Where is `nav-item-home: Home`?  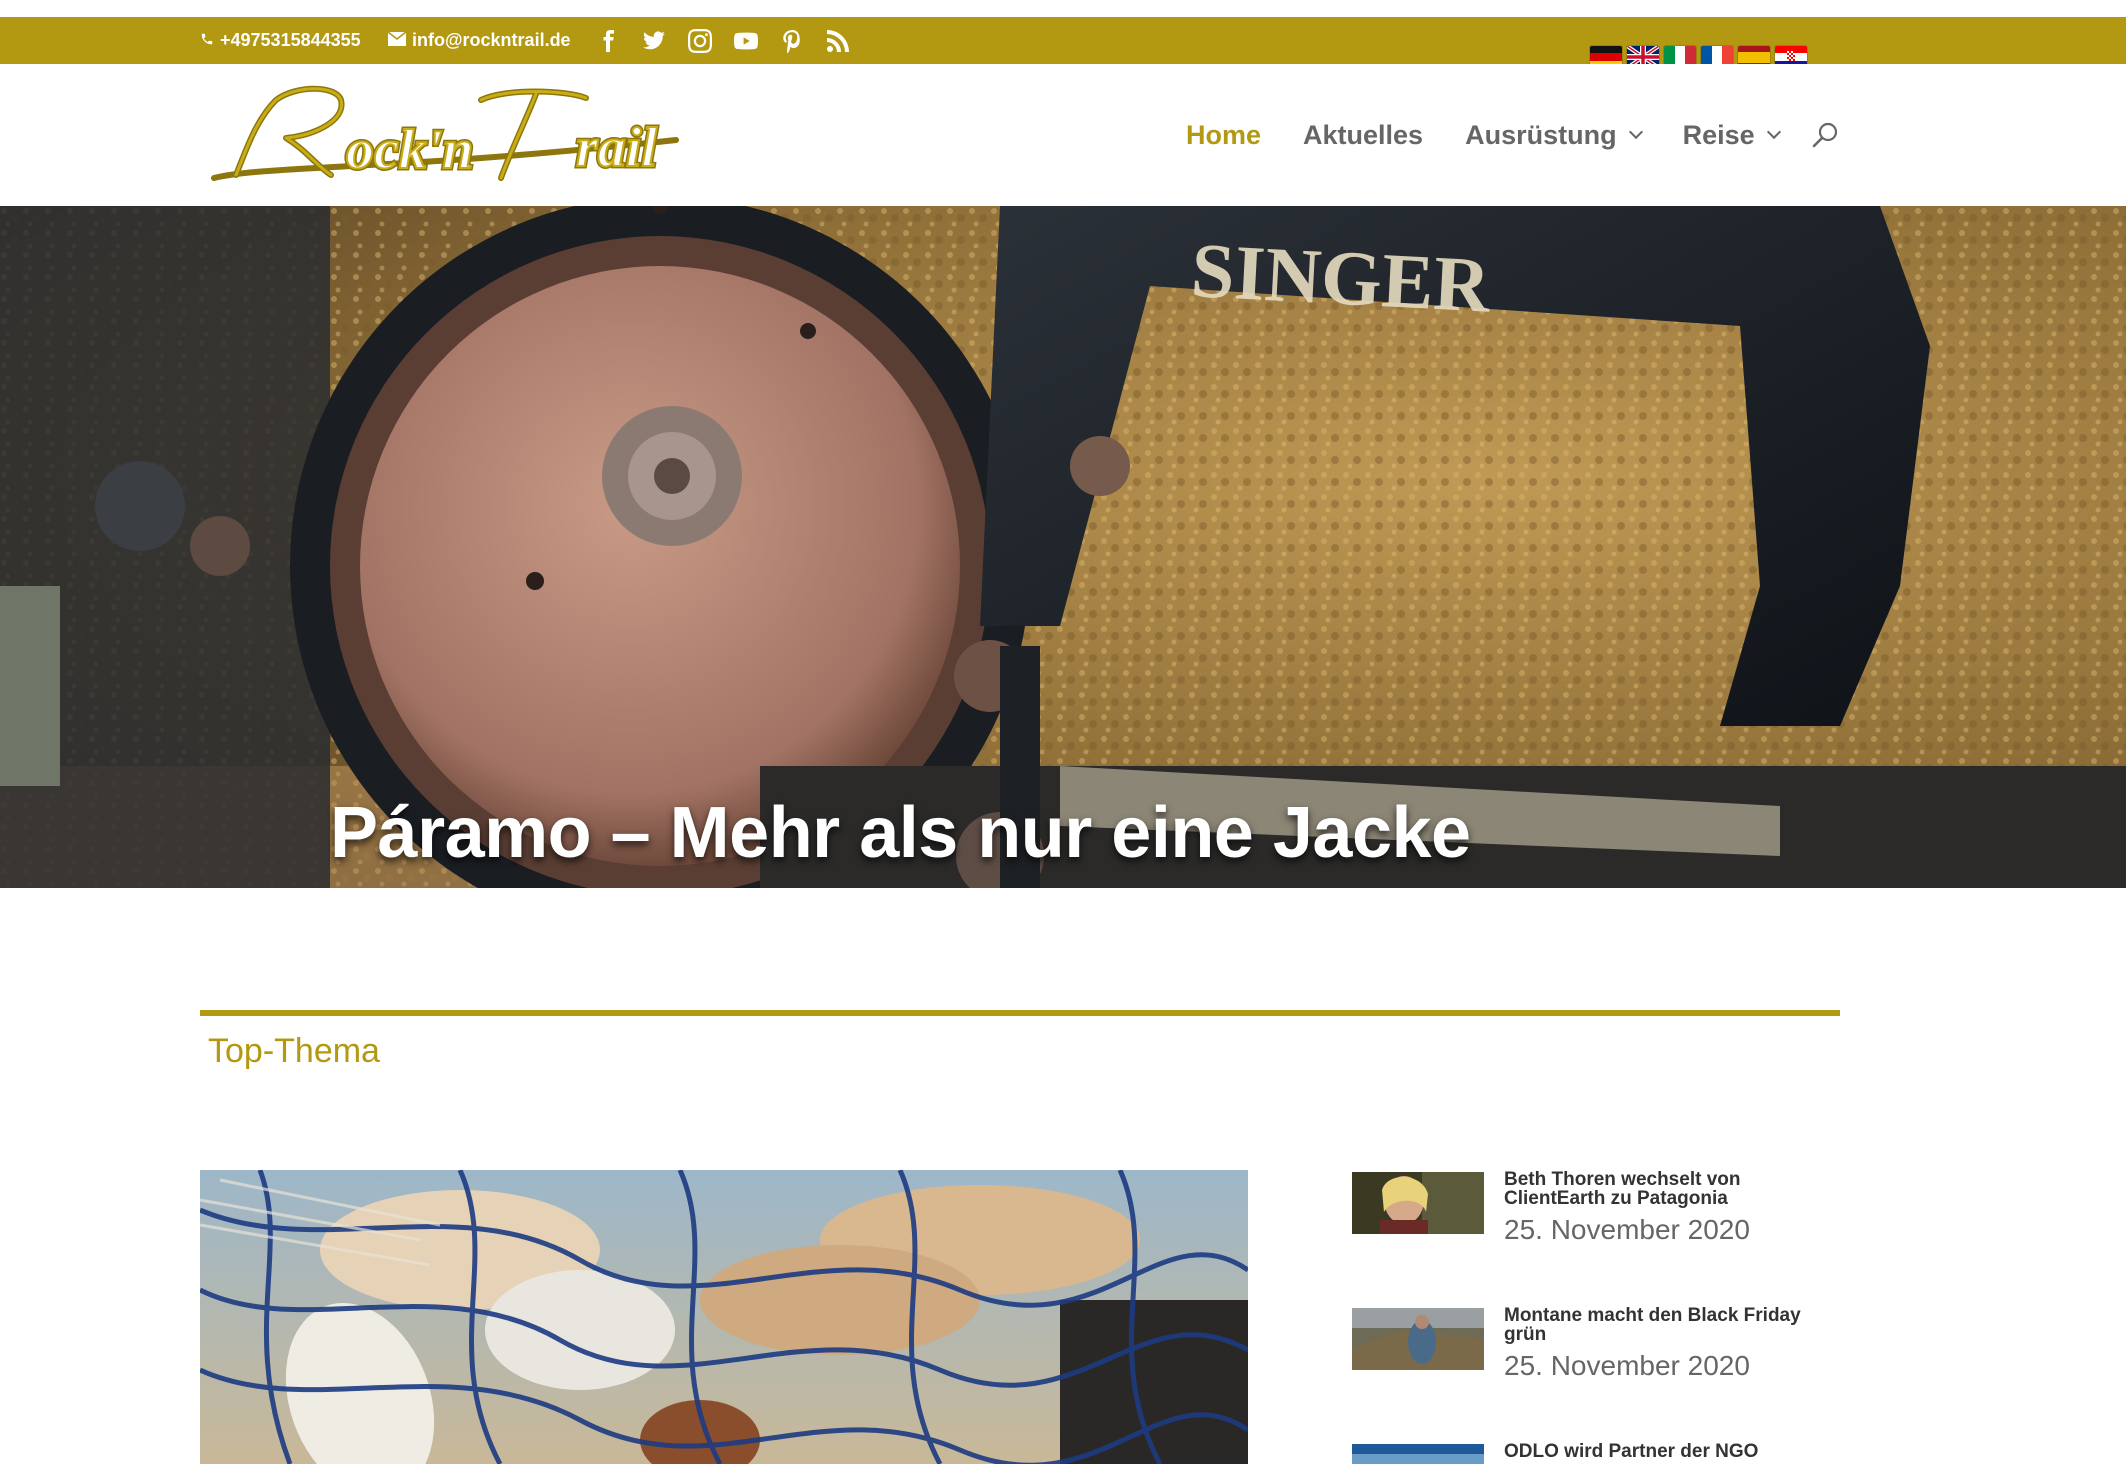
nav-item-home: Home is located at coordinates (1223, 135).